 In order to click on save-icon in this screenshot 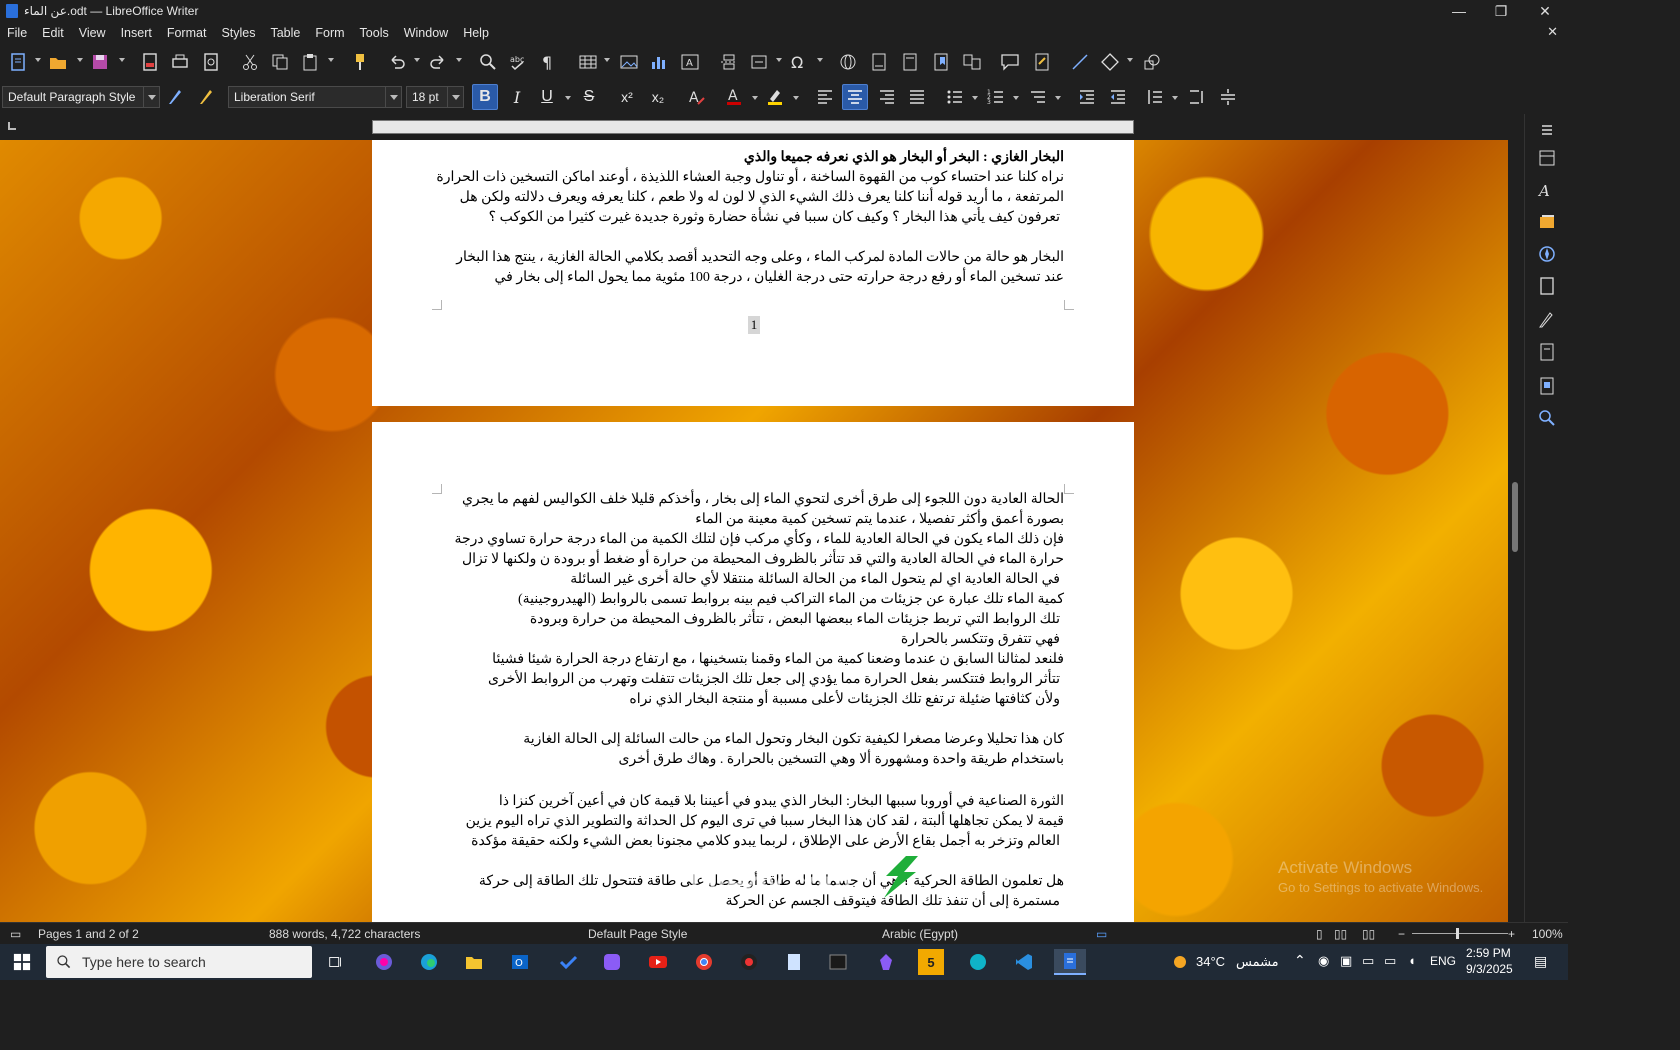, I will do `click(100, 62)`.